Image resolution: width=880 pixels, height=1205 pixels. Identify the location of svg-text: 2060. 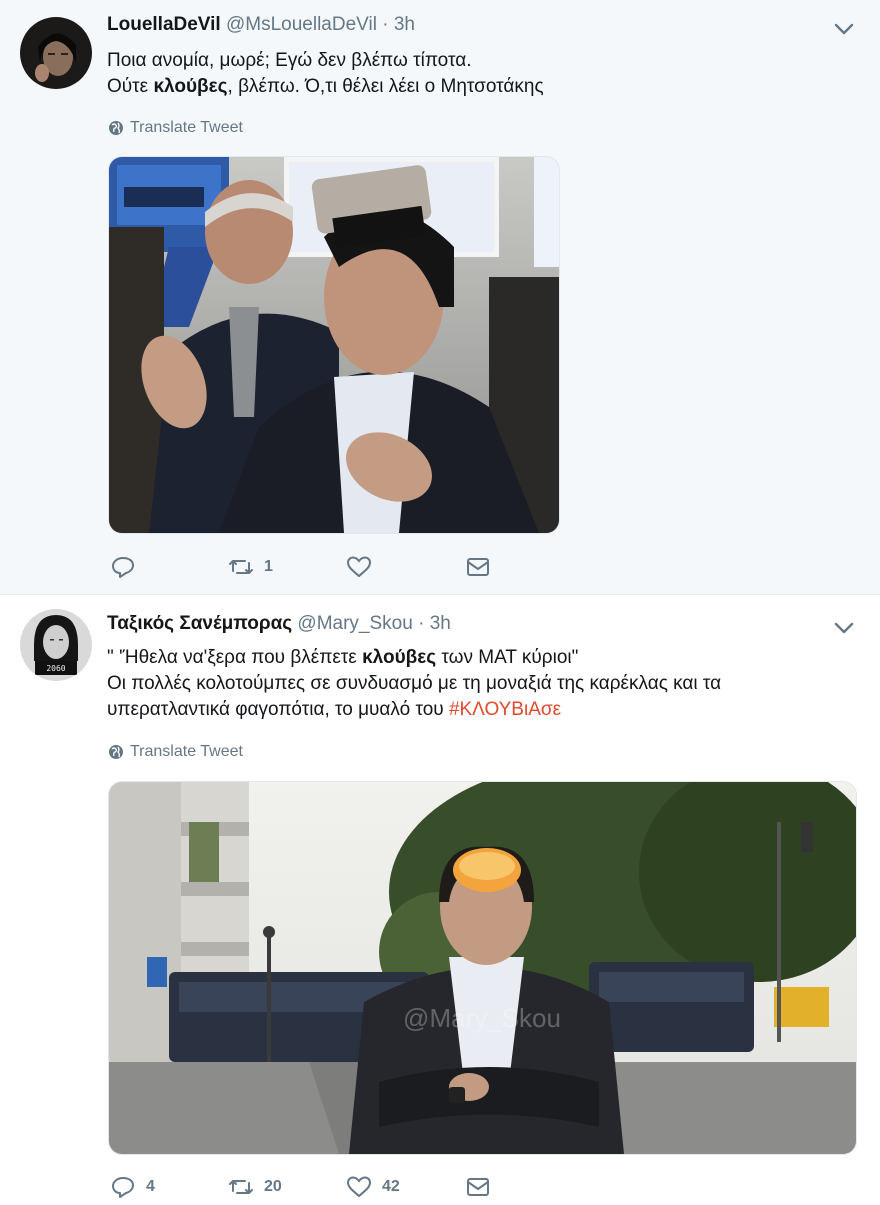
(55, 668).